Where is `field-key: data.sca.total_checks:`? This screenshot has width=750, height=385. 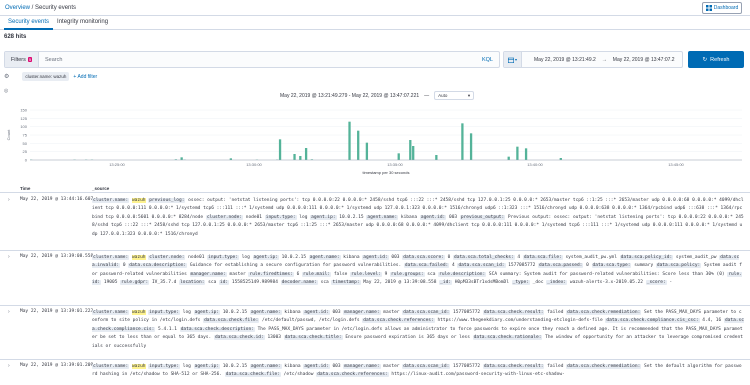
field-key: data.sca.total_checks: is located at coordinates (484, 257).